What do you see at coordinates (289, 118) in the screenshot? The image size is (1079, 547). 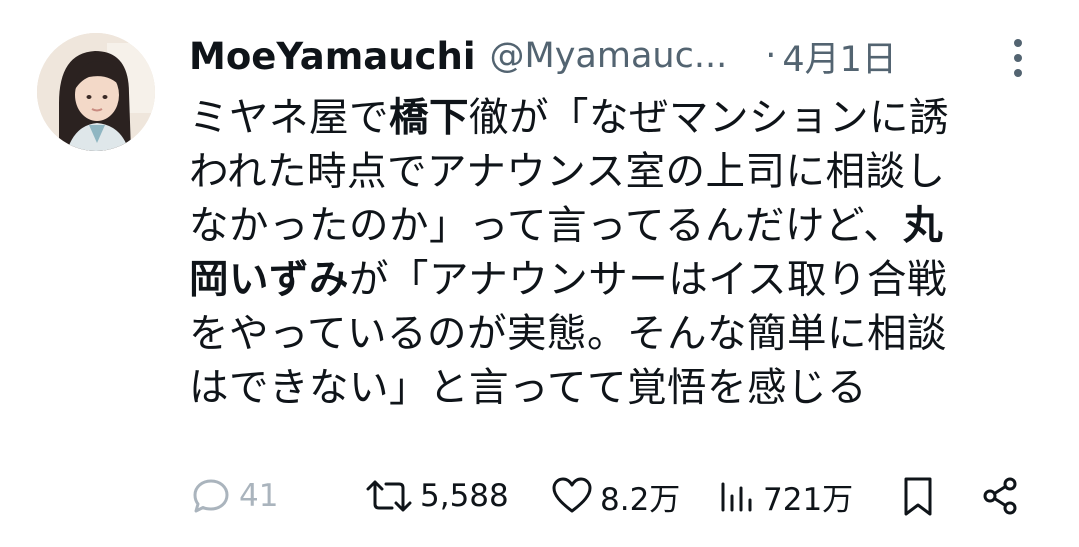 I see `text-segment: ミヤネ屋で` at bounding box center [289, 118].